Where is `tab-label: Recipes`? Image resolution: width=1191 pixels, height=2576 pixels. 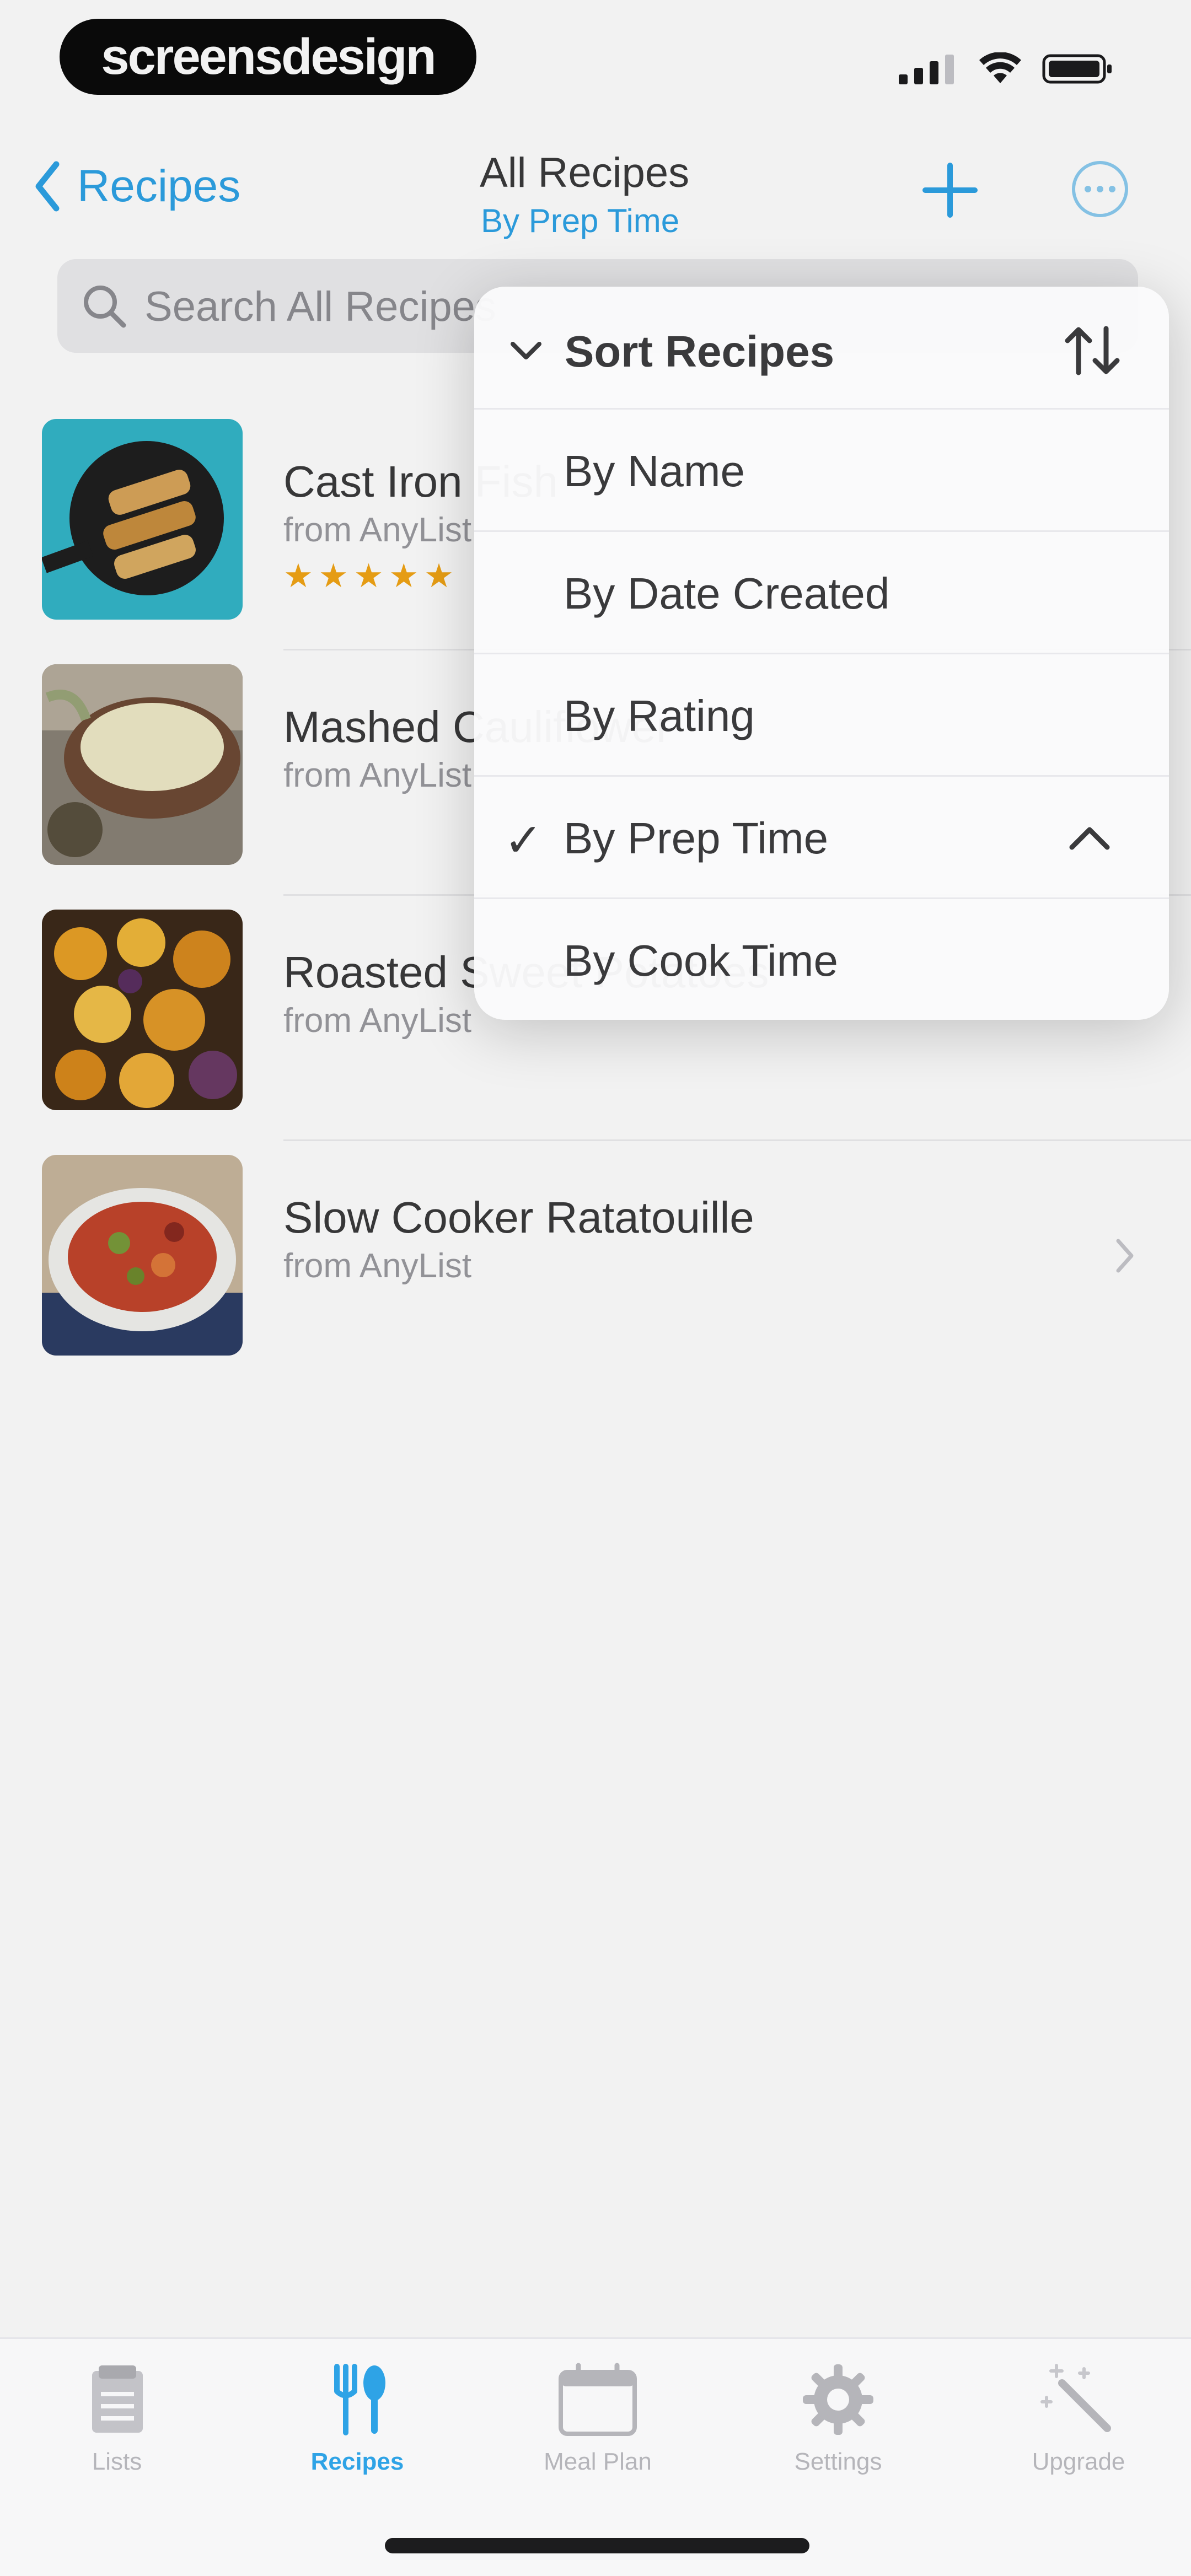 tab-label: Recipes is located at coordinates (357, 2461).